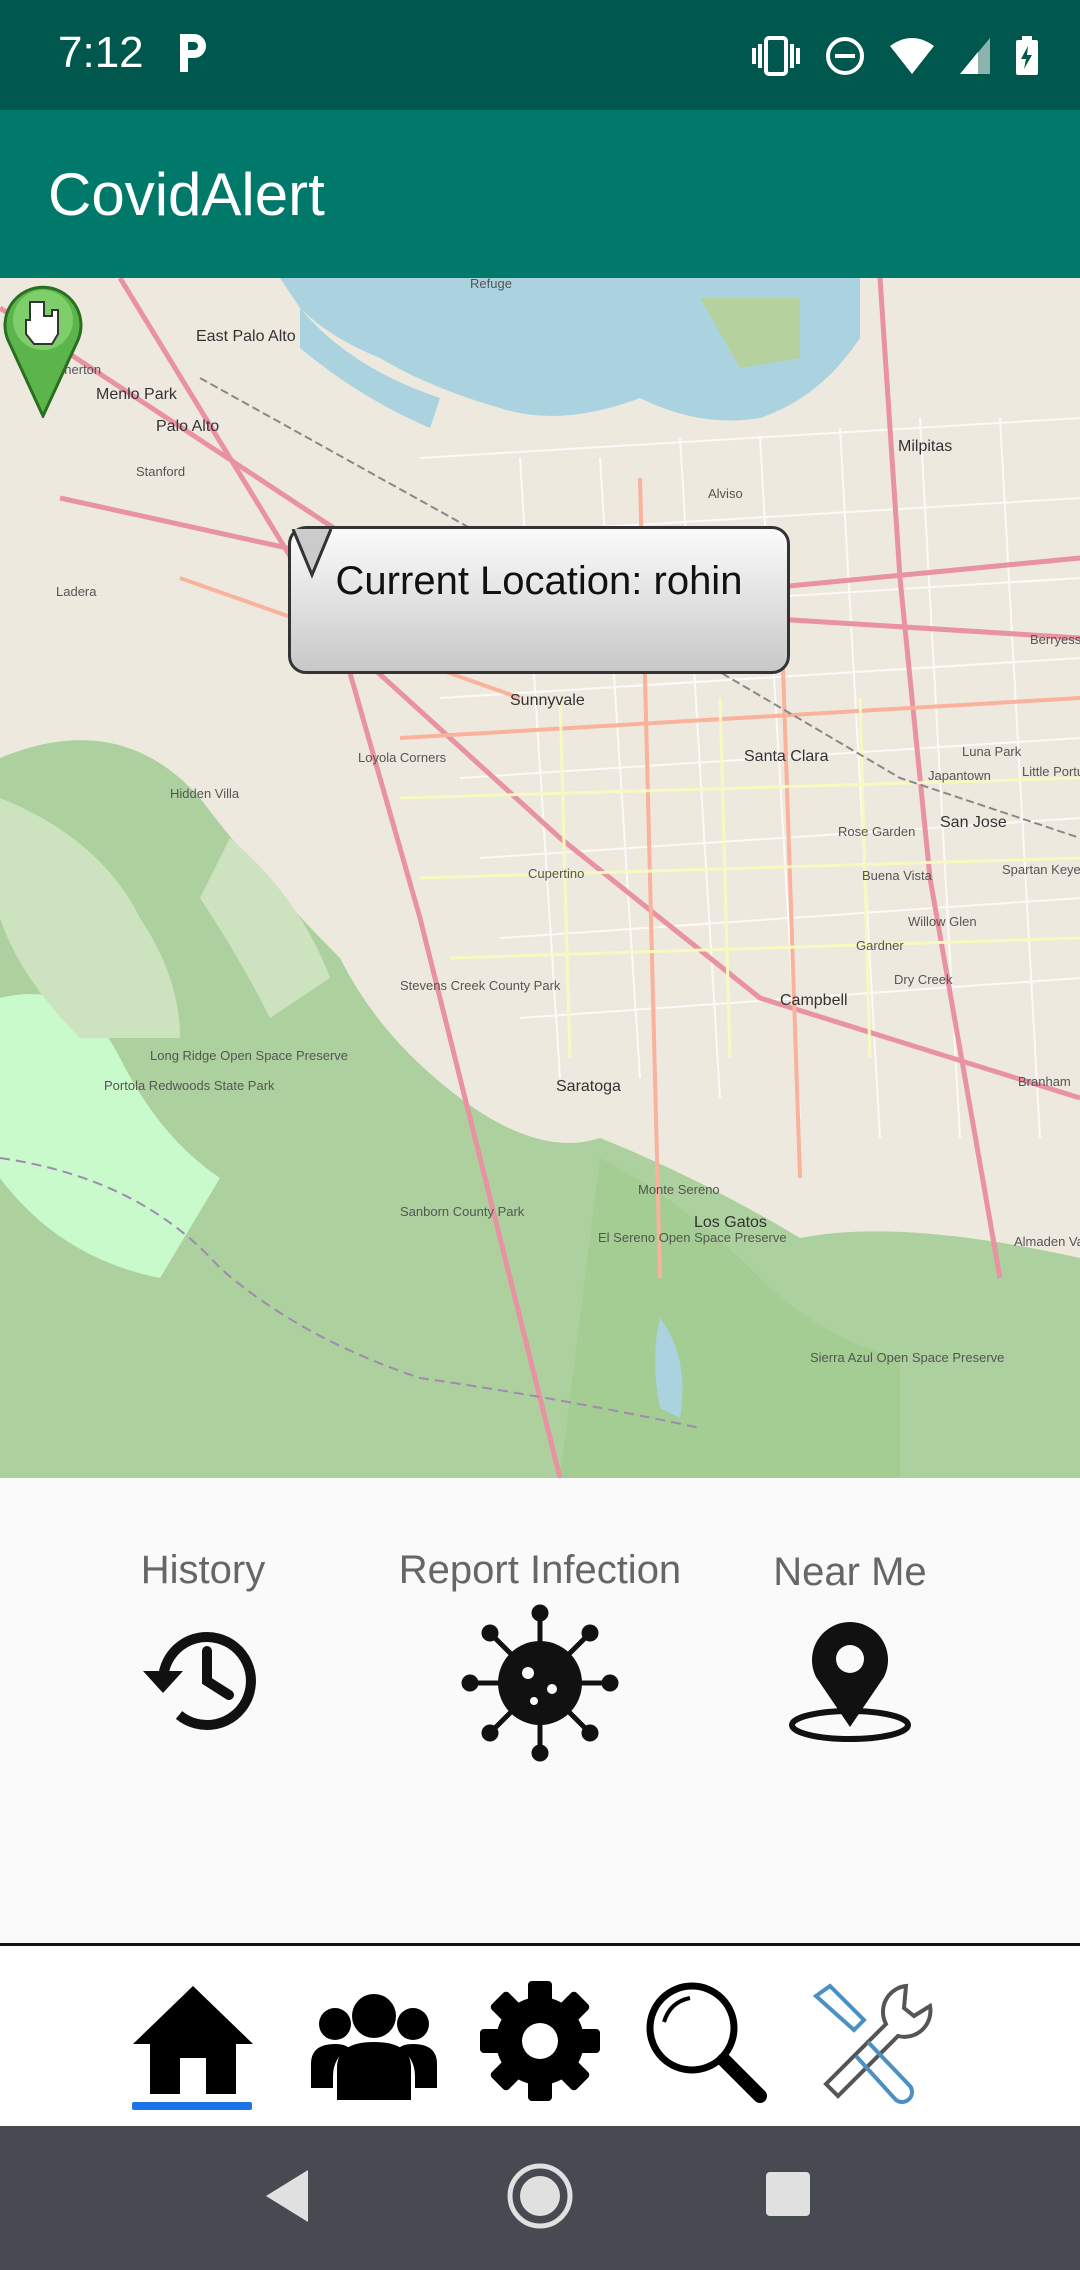 This screenshot has height=2270, width=1080. What do you see at coordinates (588, 1086) in the screenshot?
I see `map-place-label: Saratoga` at bounding box center [588, 1086].